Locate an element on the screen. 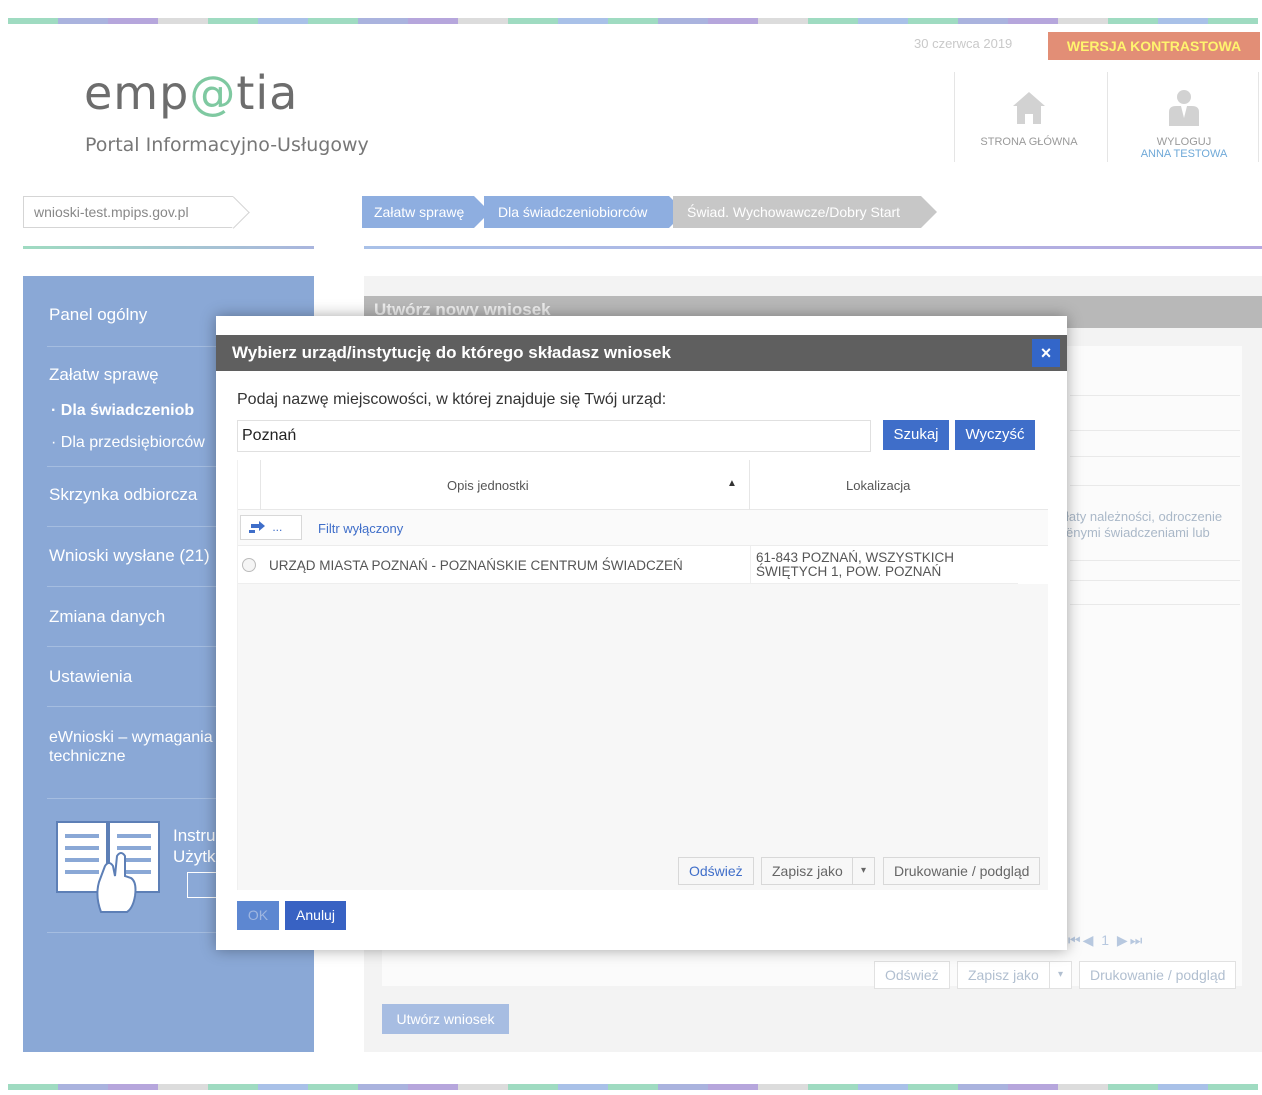 Image resolution: width=1262 pixels, height=1095 pixels. bg-print-button: Drukowanie / podgląd is located at coordinates (1158, 975).